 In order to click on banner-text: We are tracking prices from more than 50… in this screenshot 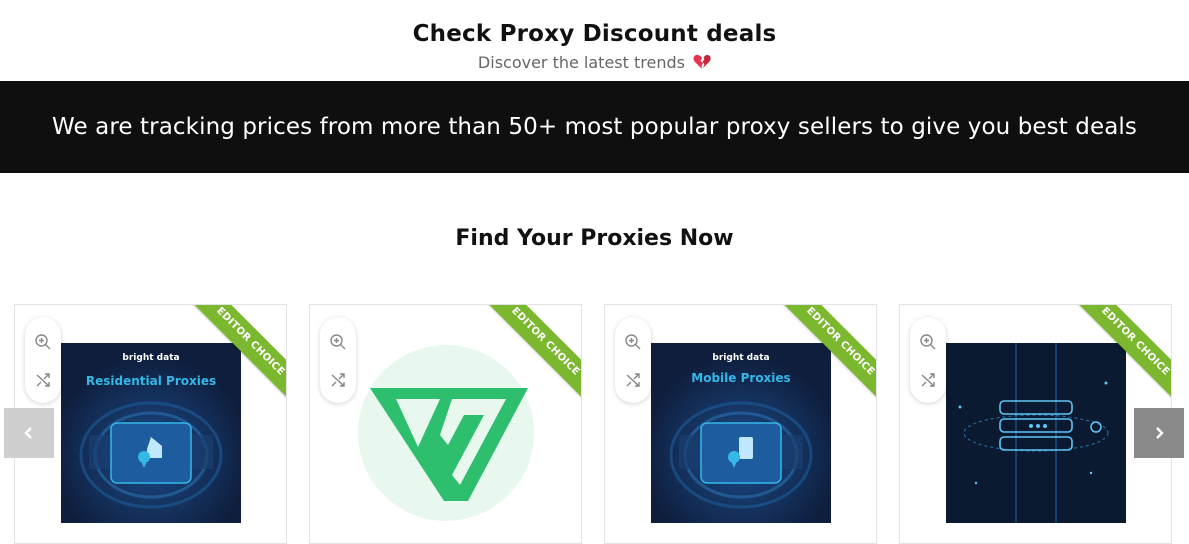, I will do `click(594, 127)`.